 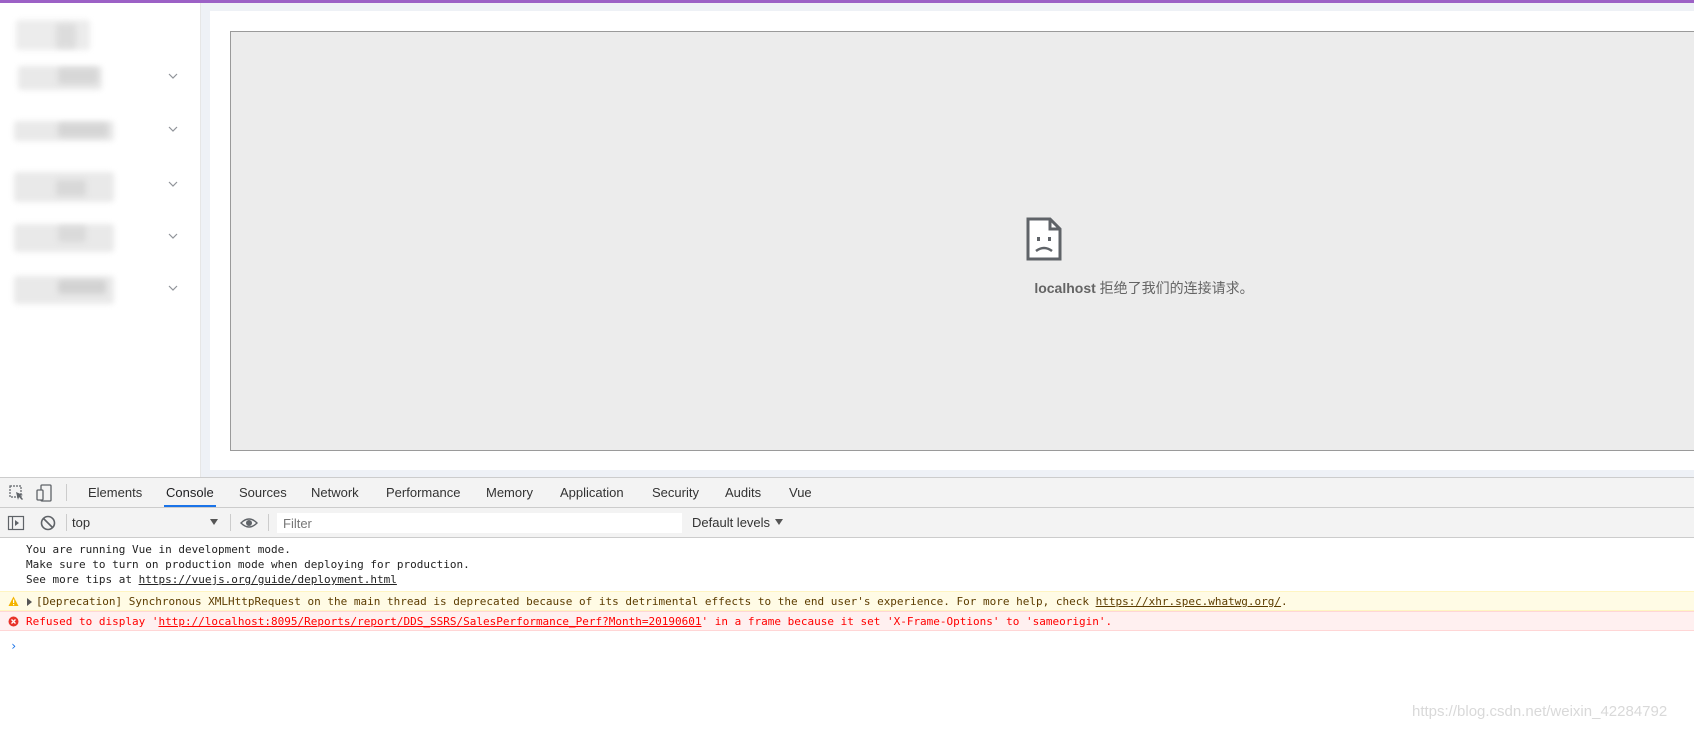 I want to click on sad-page-icon, so click(x=1044, y=239).